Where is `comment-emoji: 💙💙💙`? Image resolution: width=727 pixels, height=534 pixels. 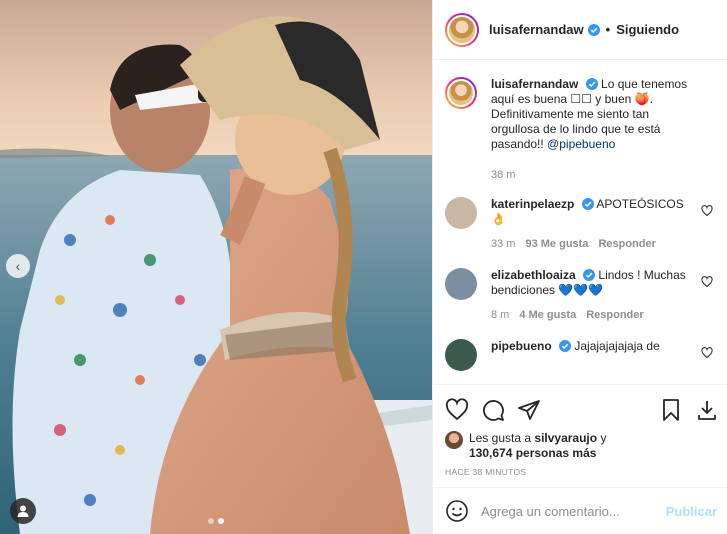 comment-emoji: 💙💙💙 is located at coordinates (581, 290).